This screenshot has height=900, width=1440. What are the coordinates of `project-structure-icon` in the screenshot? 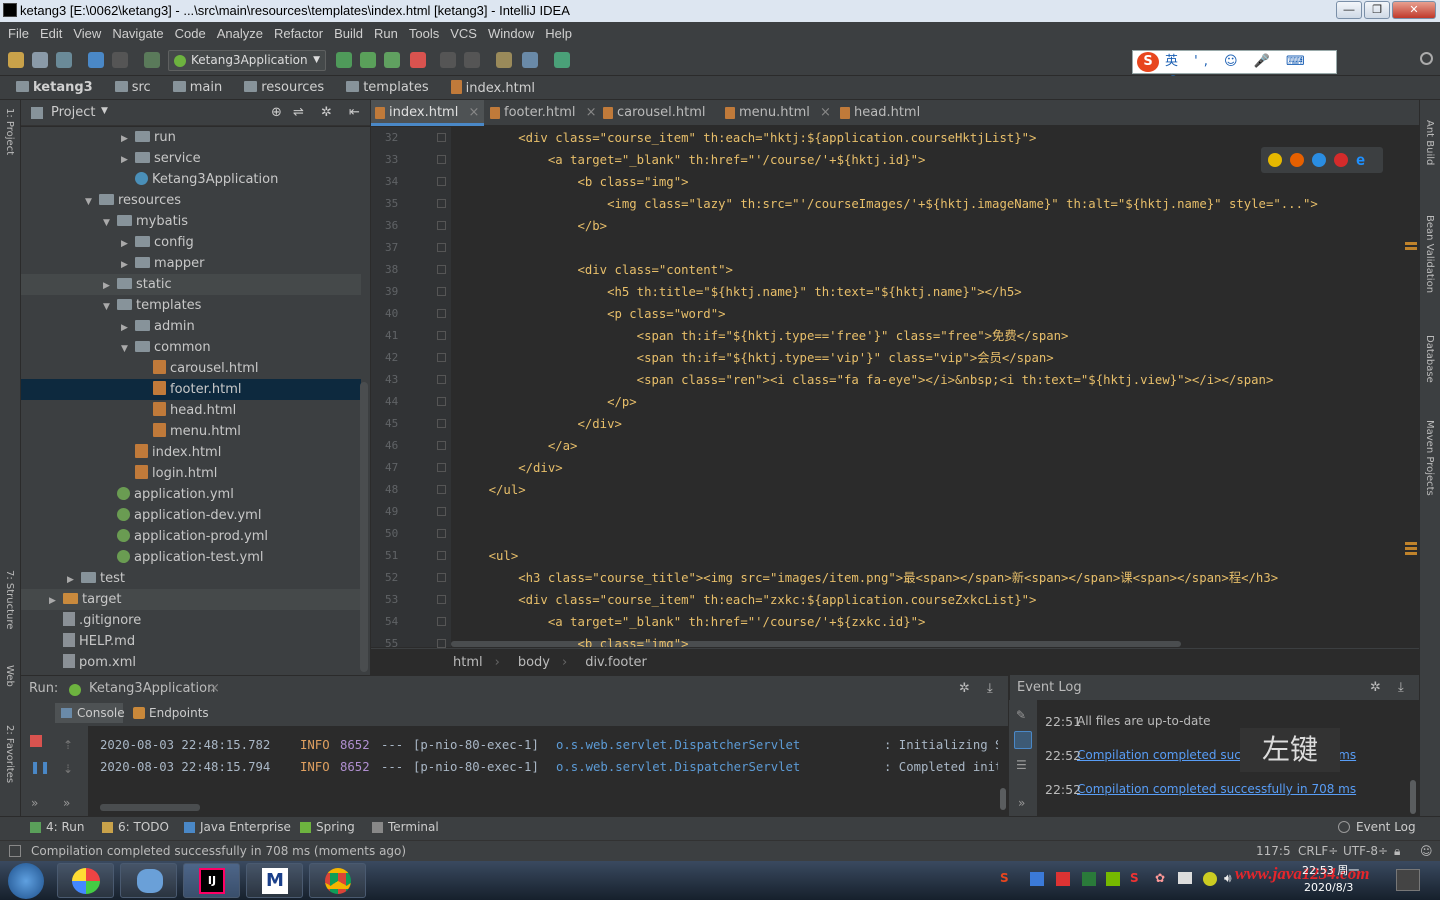 It's located at (530, 60).